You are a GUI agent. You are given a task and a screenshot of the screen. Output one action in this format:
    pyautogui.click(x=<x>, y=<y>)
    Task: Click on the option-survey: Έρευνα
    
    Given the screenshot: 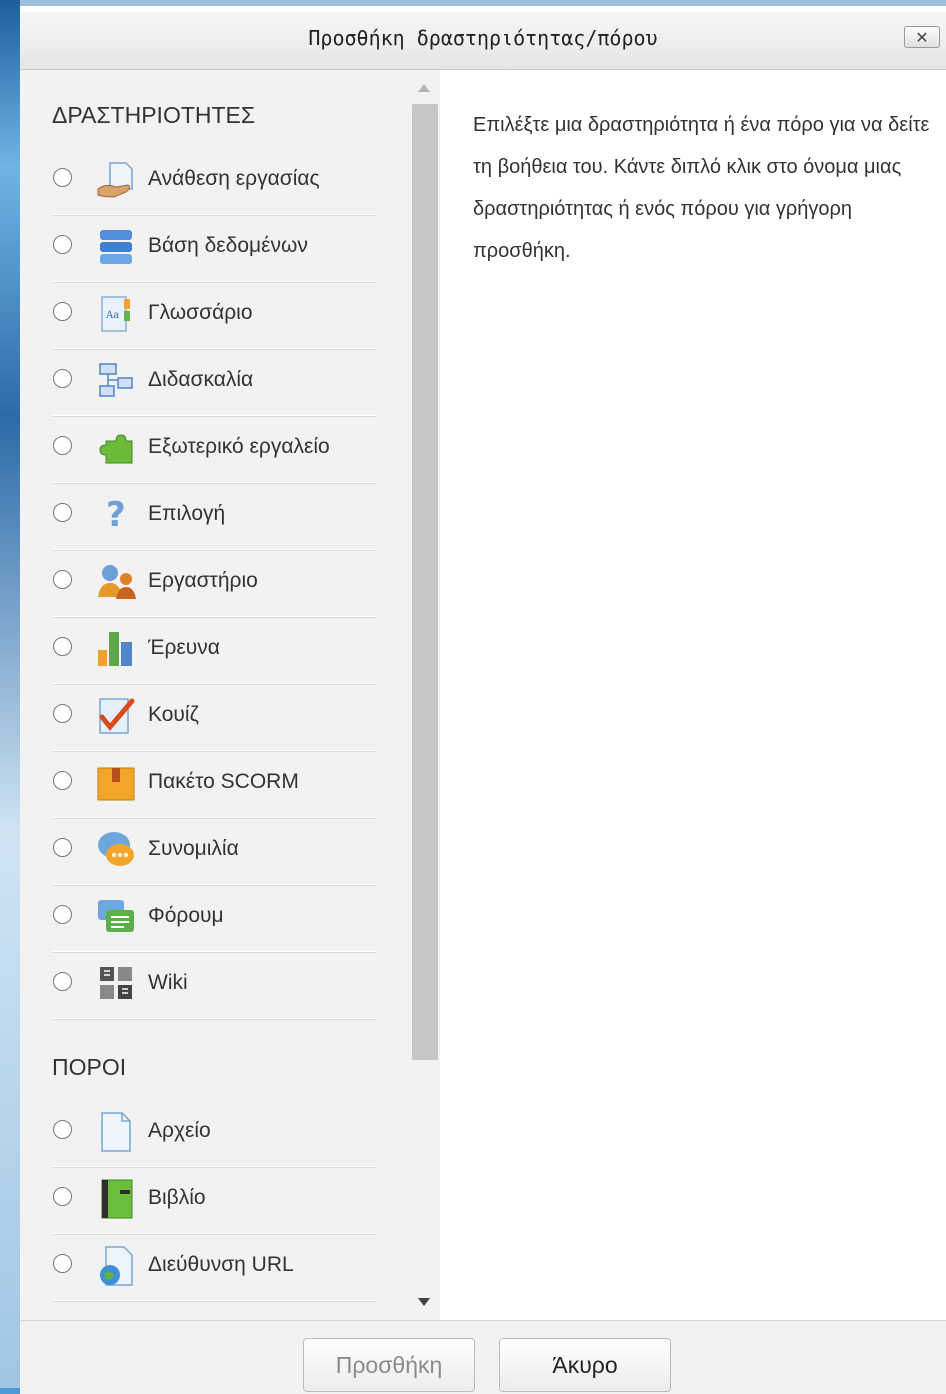 What is the action you would take?
    pyautogui.click(x=214, y=650)
    